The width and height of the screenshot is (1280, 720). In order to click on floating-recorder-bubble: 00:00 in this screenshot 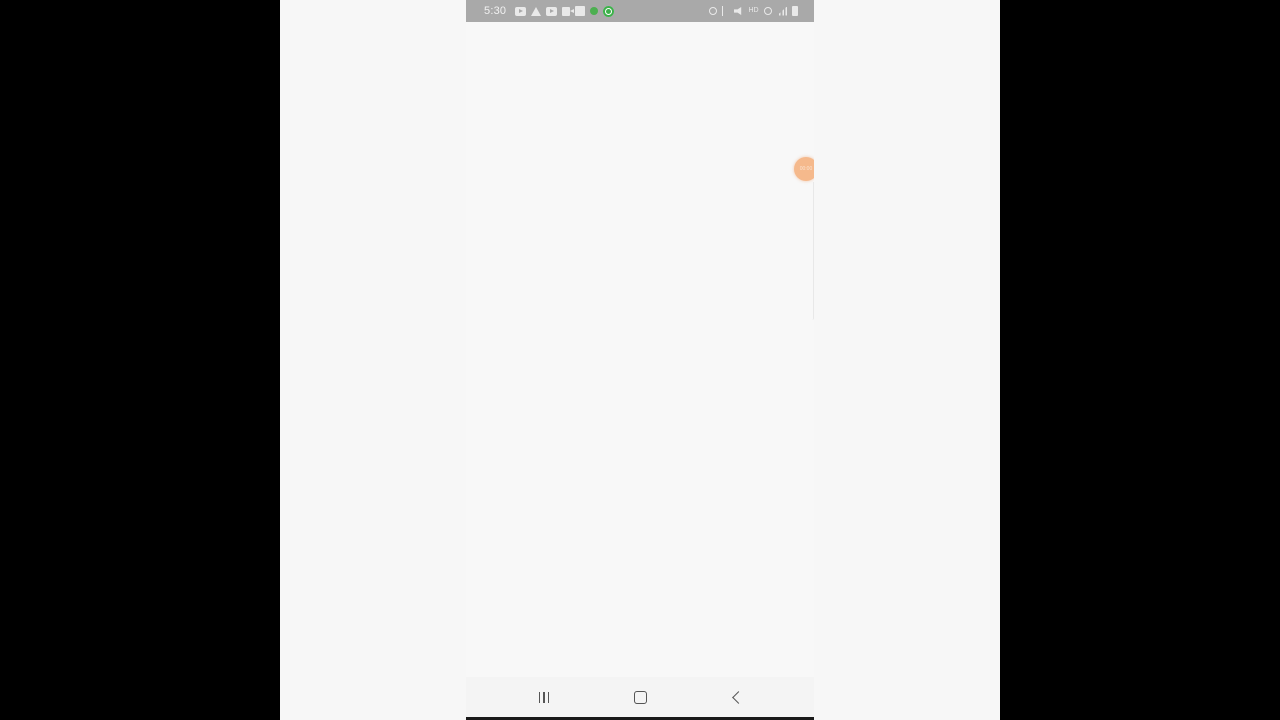, I will do `click(804, 169)`.